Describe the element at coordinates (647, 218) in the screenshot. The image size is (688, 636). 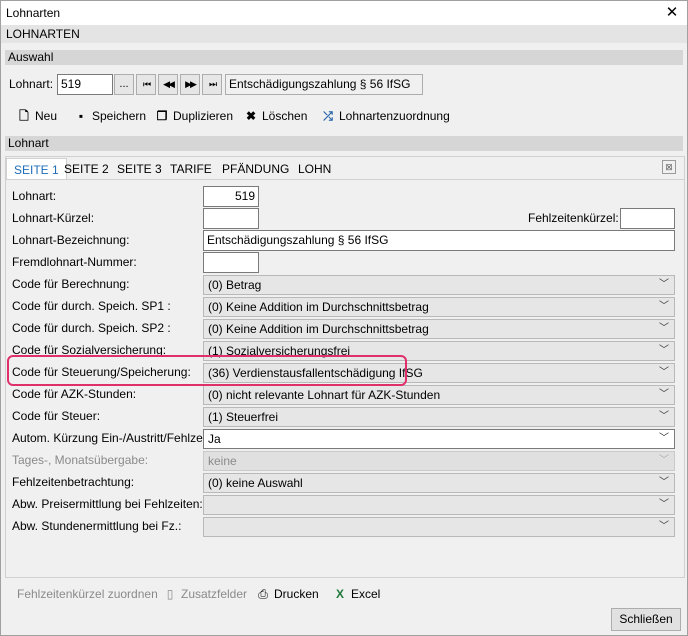
I see `fehlzeiten-input` at that location.